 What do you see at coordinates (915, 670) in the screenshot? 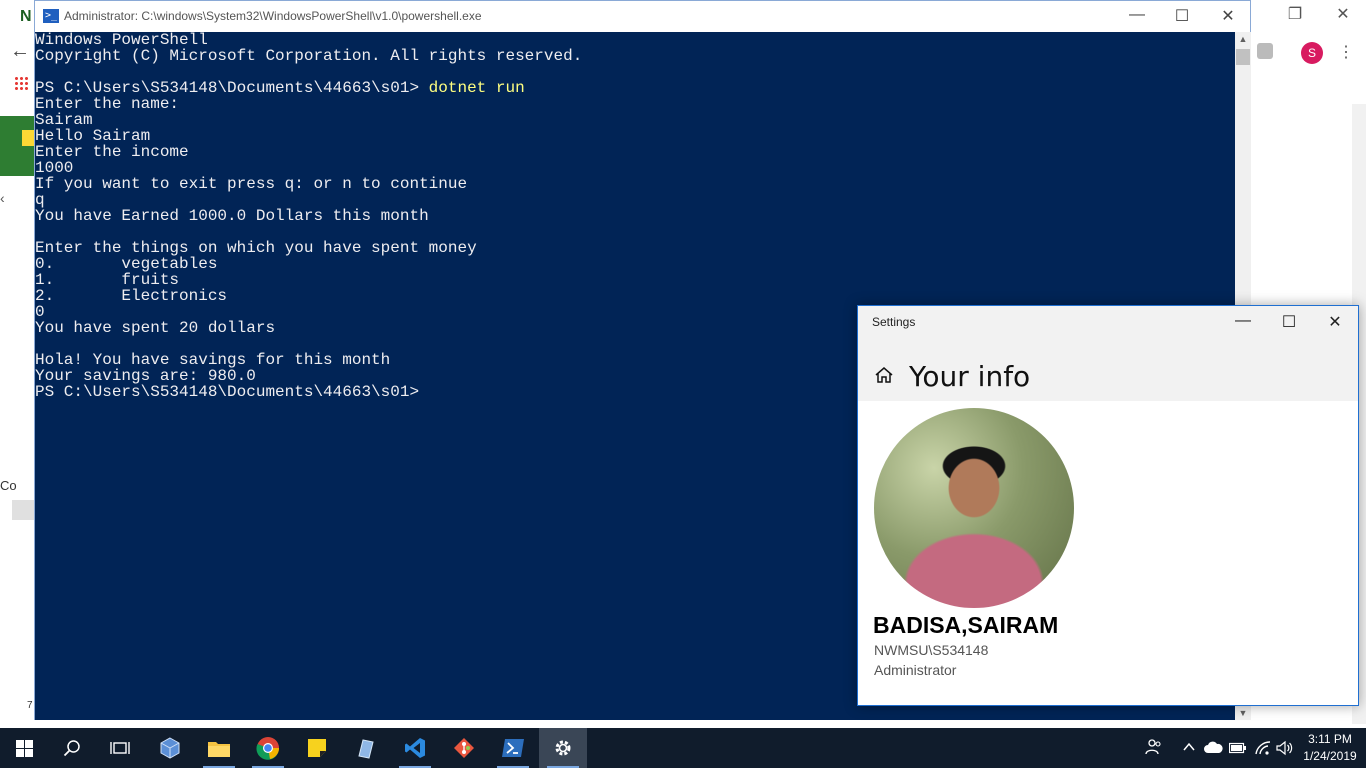
I see `user-role: Administrator` at bounding box center [915, 670].